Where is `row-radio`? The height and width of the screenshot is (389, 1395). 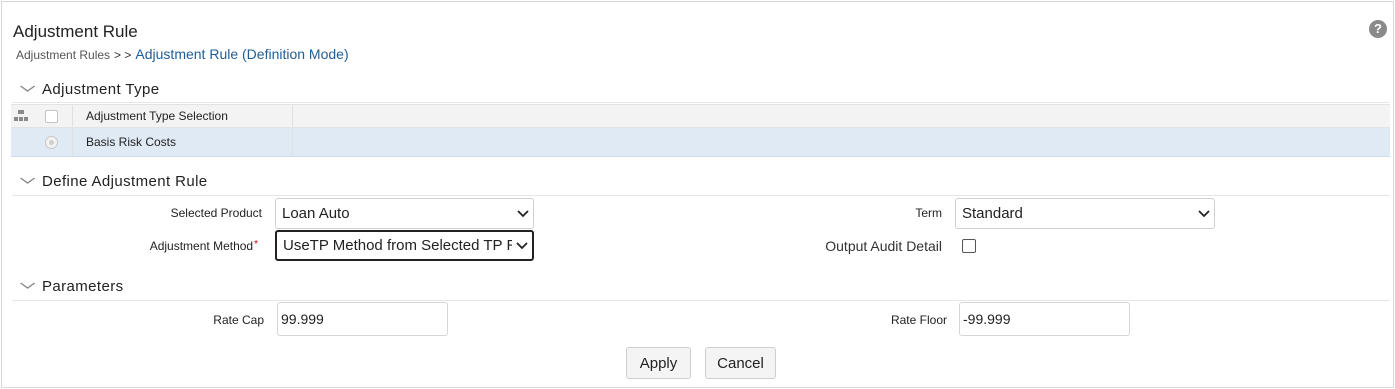 row-radio is located at coordinates (51, 142).